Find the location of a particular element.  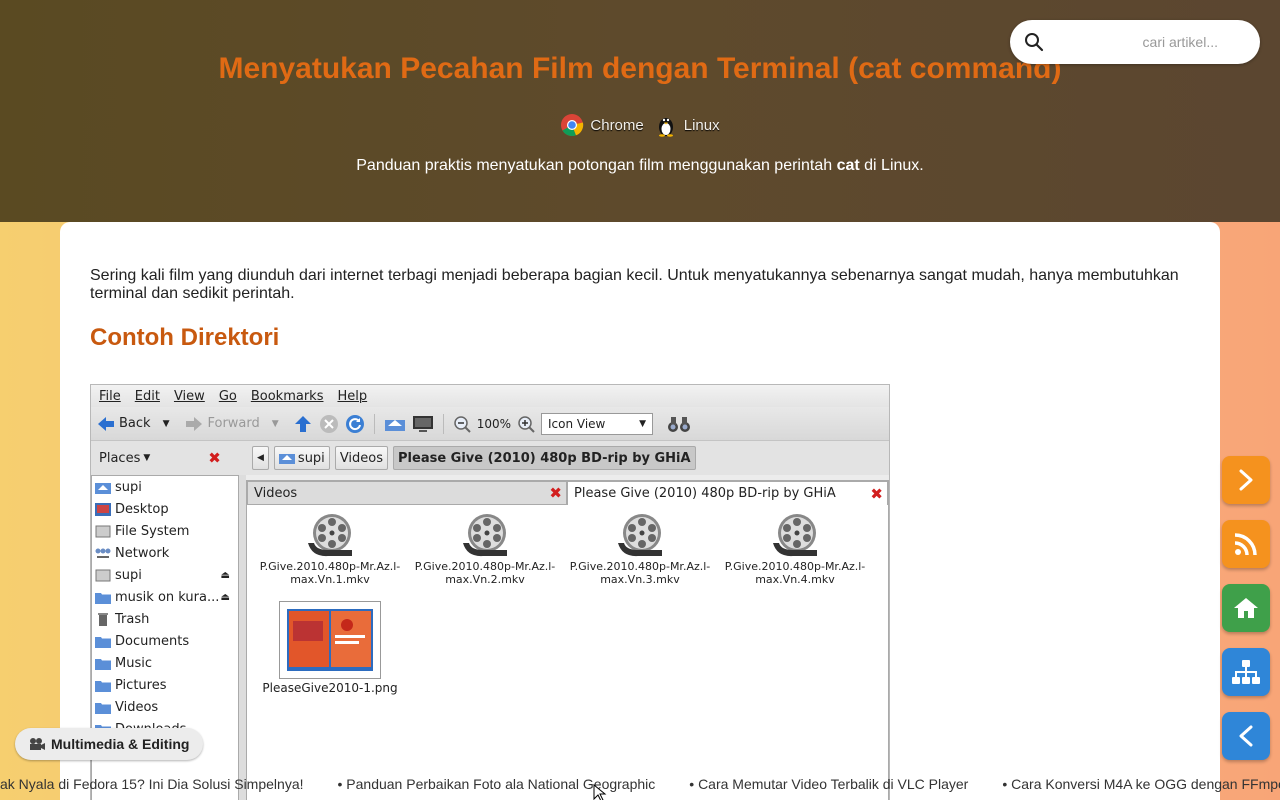

zoom-out-icon is located at coordinates (462, 424).